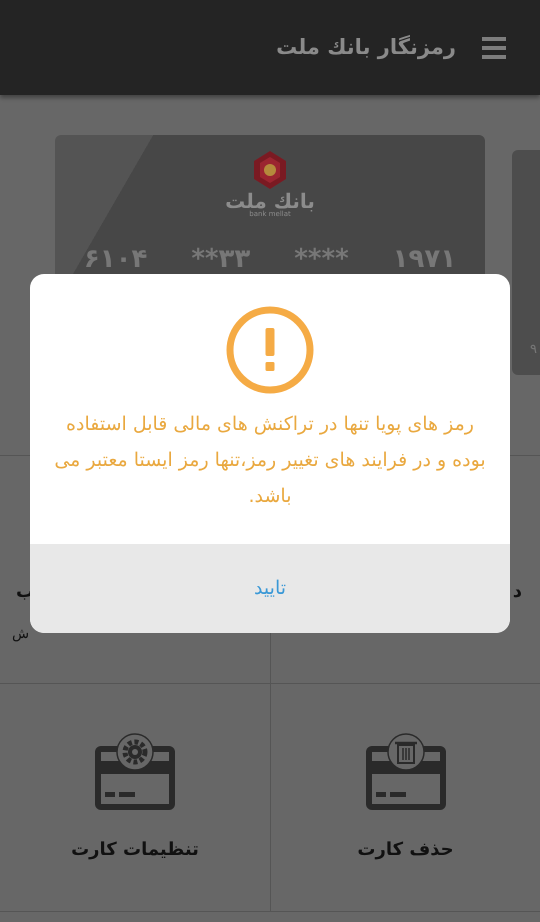  I want to click on confirm-button: تایید, so click(270, 588).